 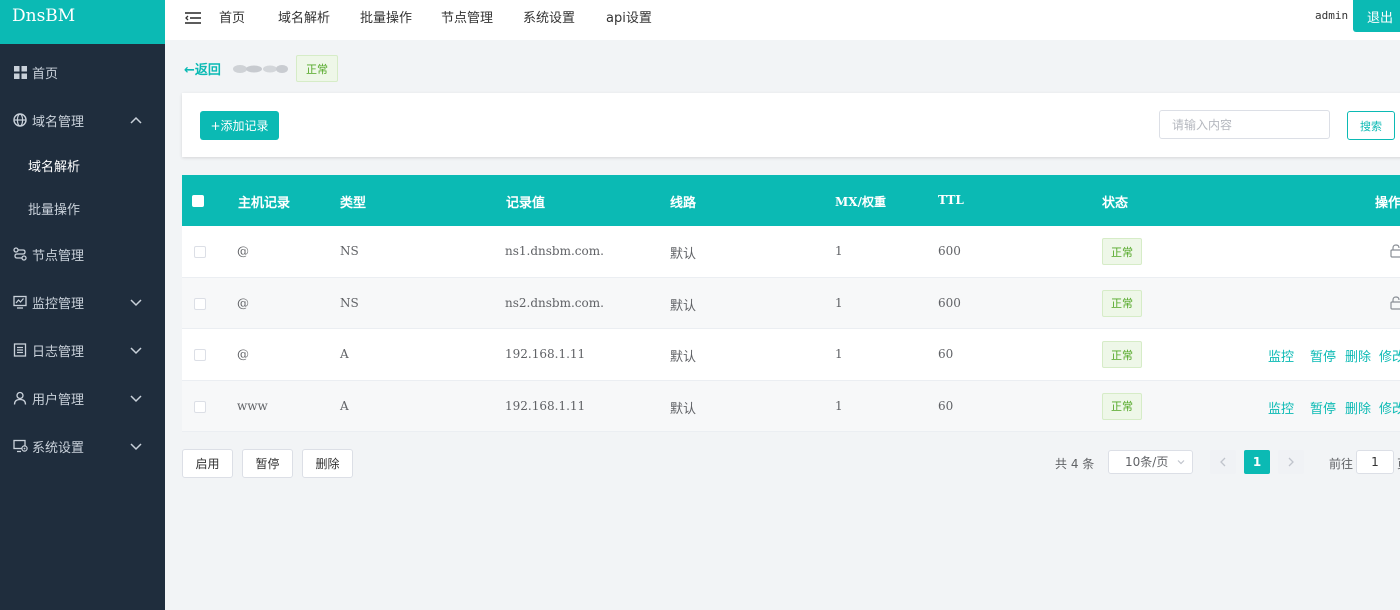 I want to click on goto-label: 前往, so click(x=1341, y=464).